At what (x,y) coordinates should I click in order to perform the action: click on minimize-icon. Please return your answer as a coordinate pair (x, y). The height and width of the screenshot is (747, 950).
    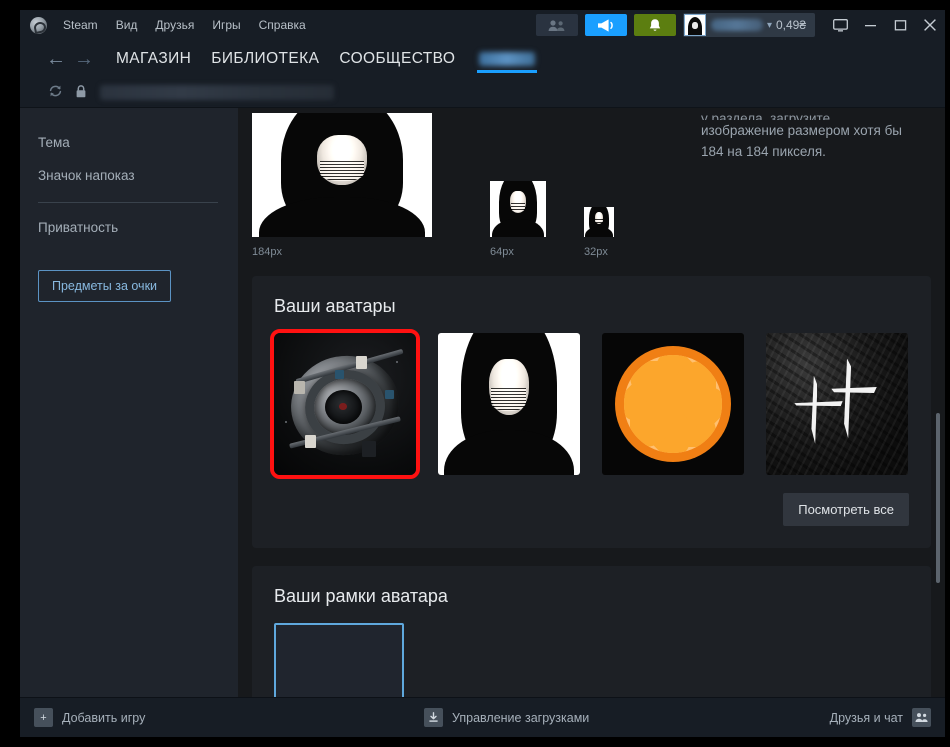
    Looking at the image, I should click on (870, 25).